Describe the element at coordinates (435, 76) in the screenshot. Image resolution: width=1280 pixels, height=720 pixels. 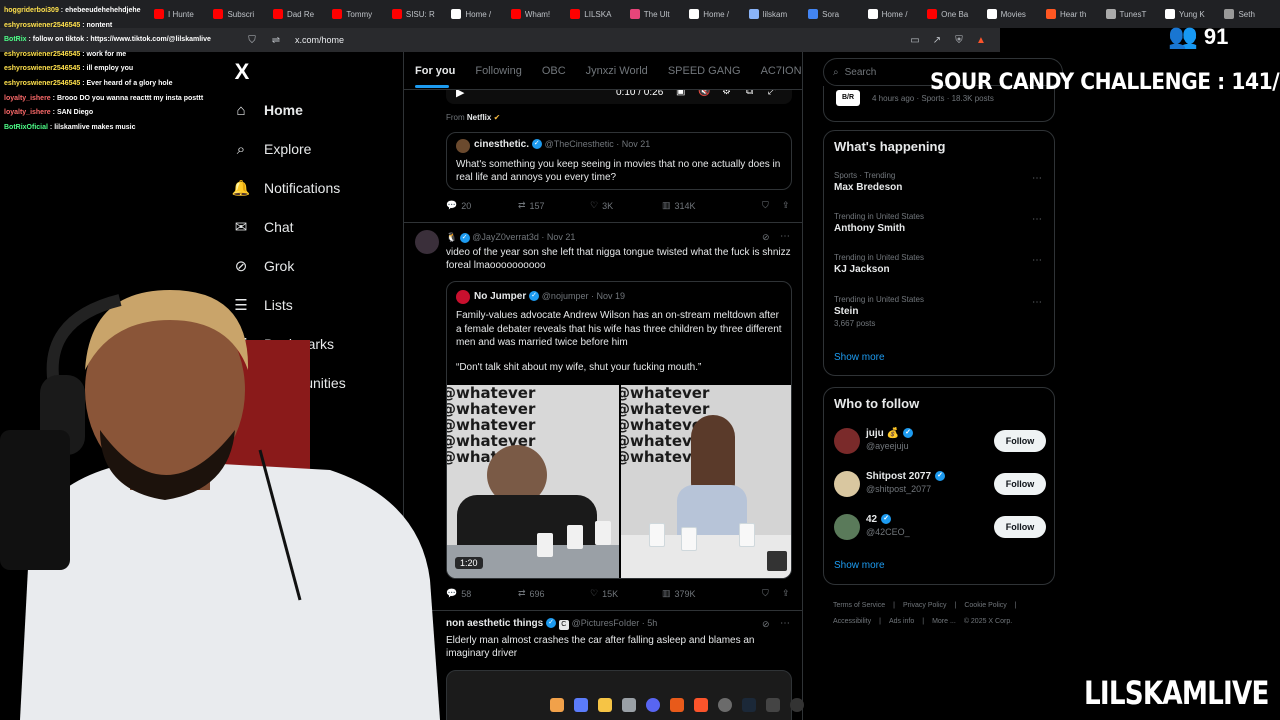
I see `feed-tab: For you` at that location.